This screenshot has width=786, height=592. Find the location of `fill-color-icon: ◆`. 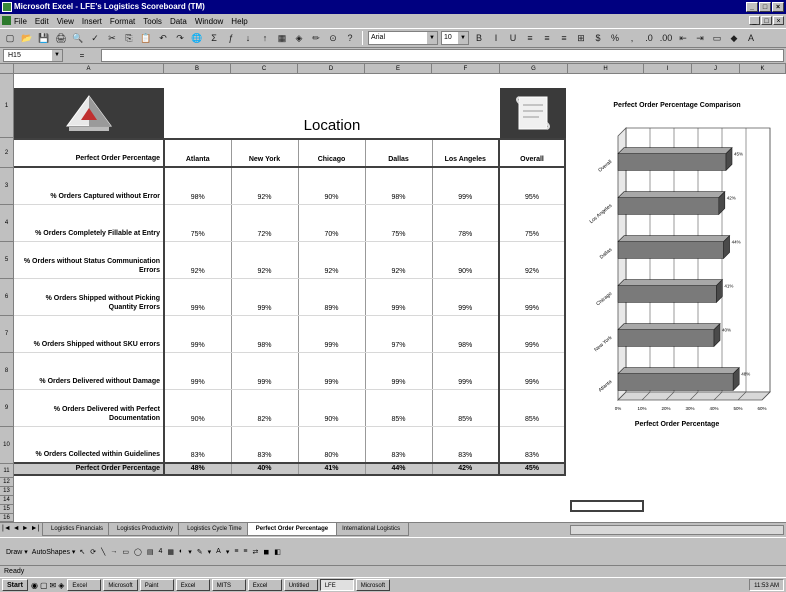

fill-color-icon: ◆ is located at coordinates (734, 38).